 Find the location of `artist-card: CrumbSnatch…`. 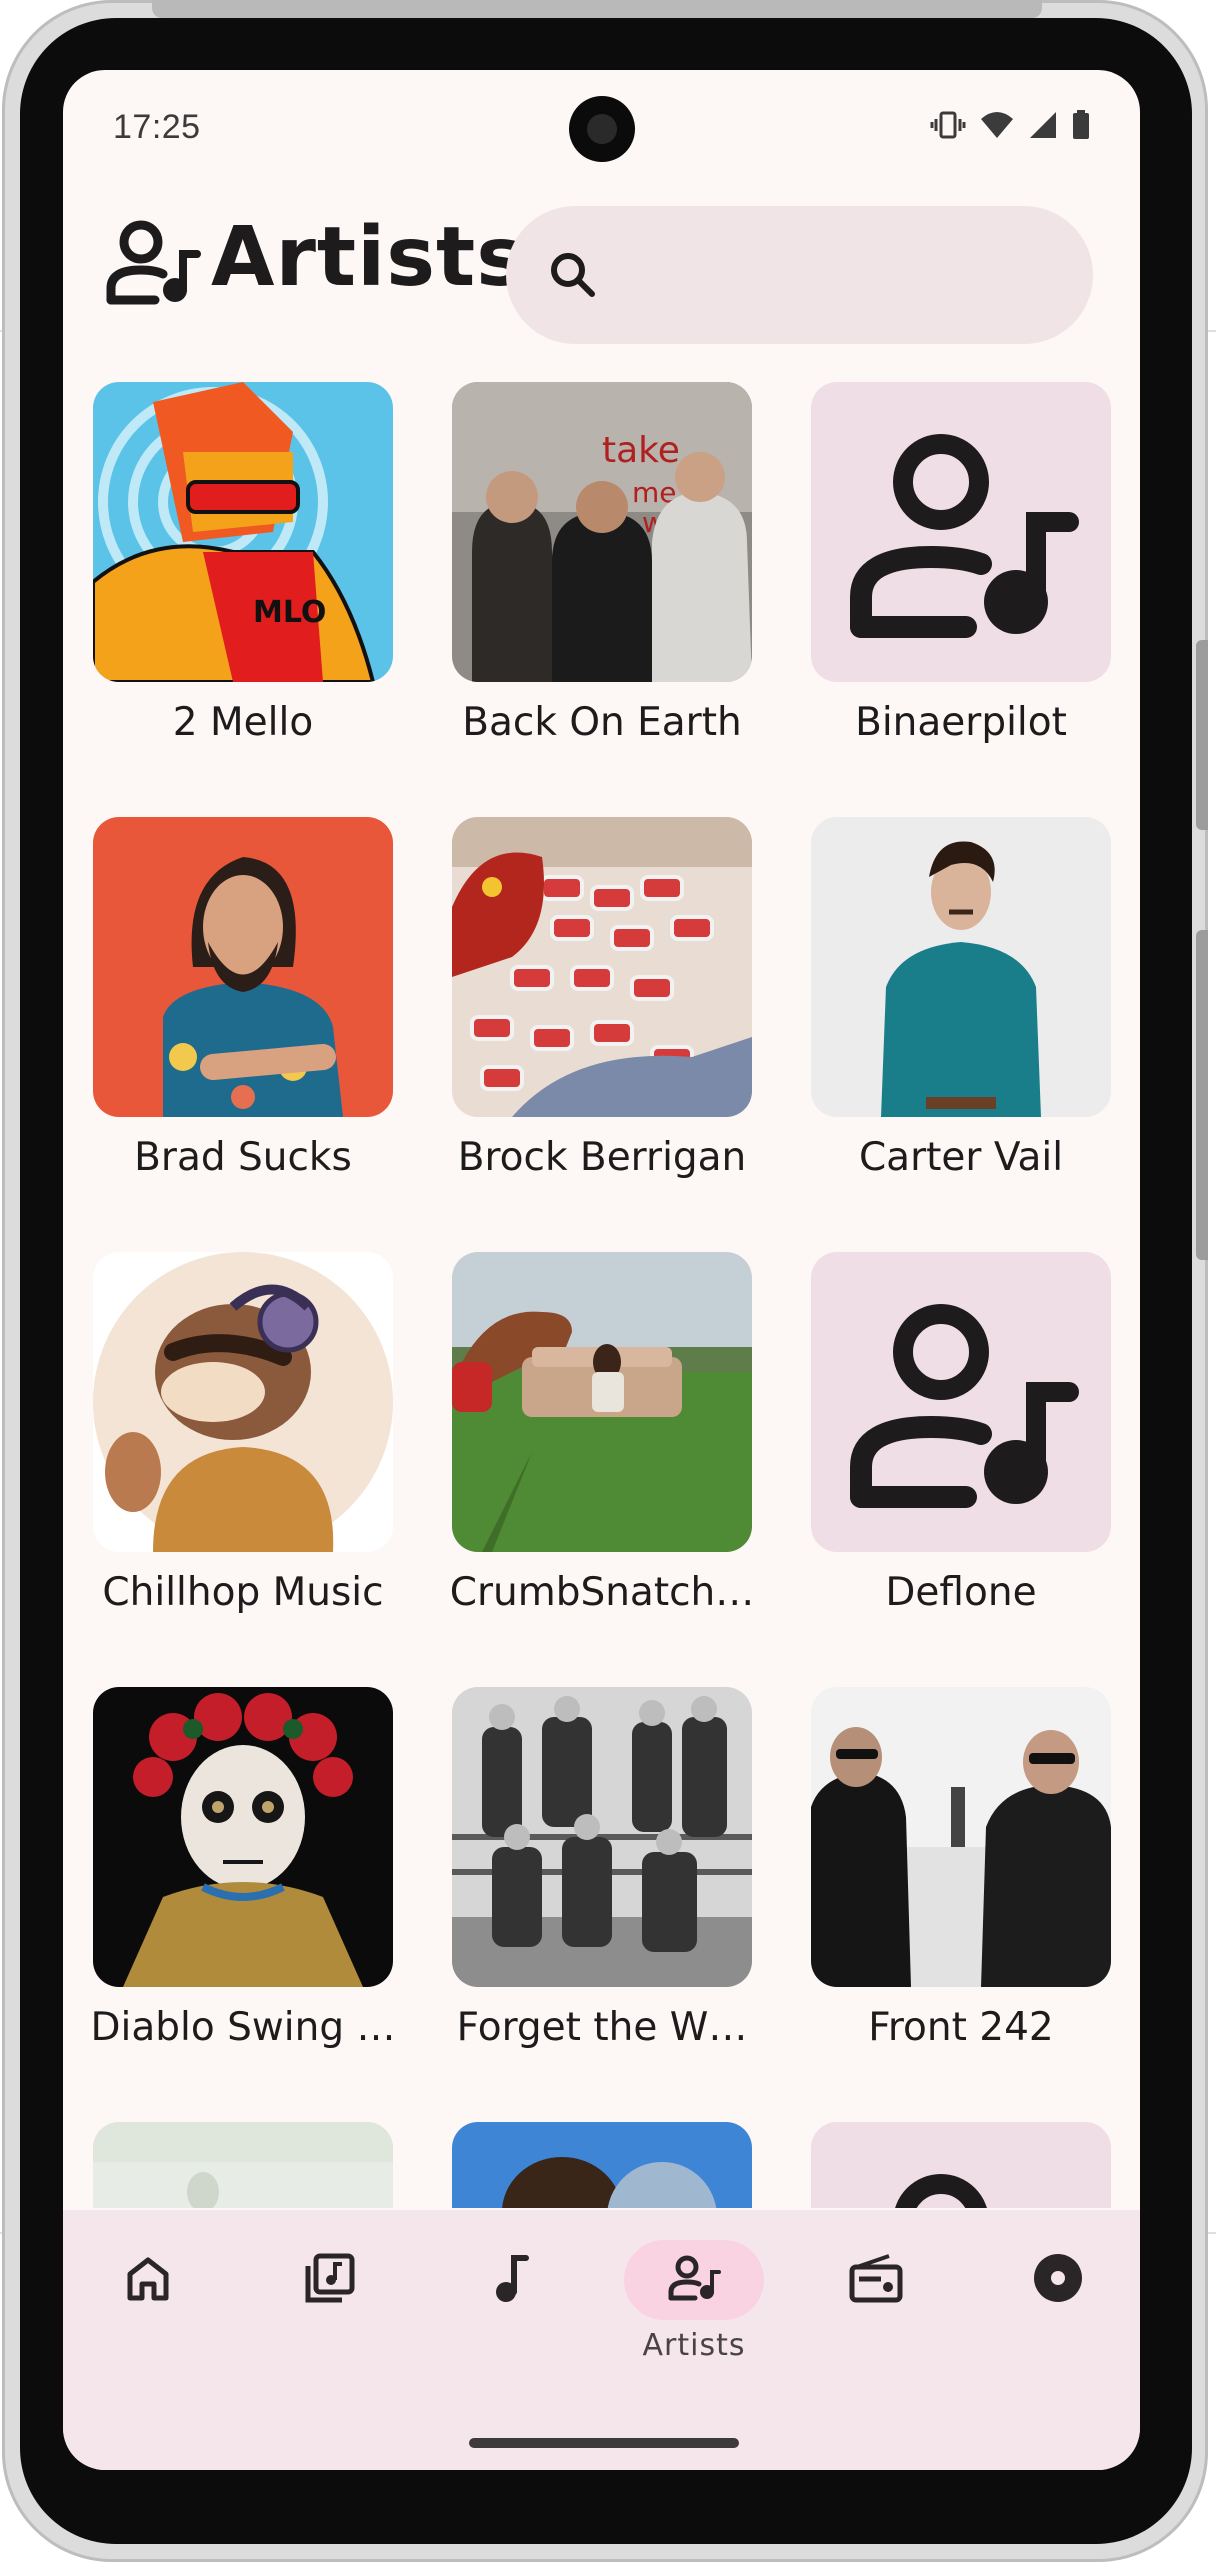

artist-card: CrumbSnatch… is located at coordinates (602, 1457).